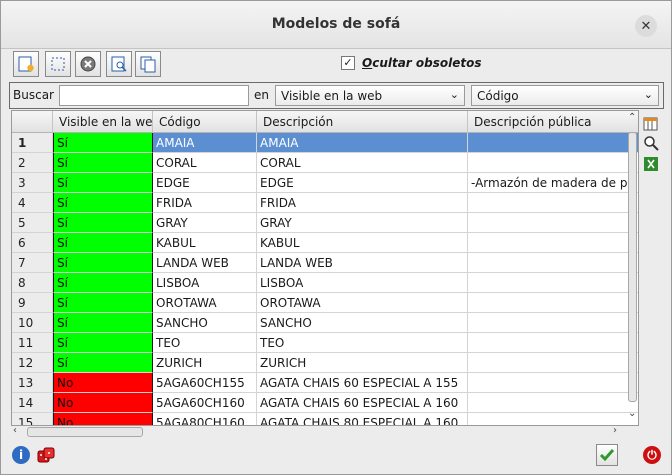  Describe the element at coordinates (362, 263) in the screenshot. I see `cell-descripcion: LANDA WEB` at that location.